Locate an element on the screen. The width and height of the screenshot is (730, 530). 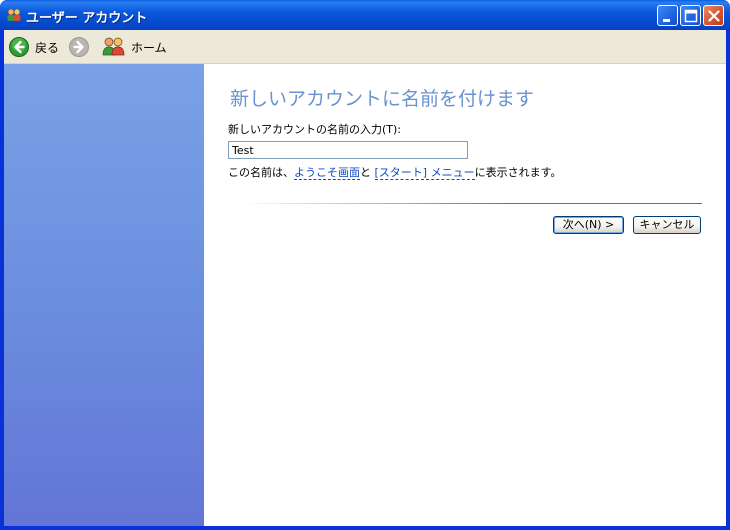
forward-arrow-icon is located at coordinates (79, 47).